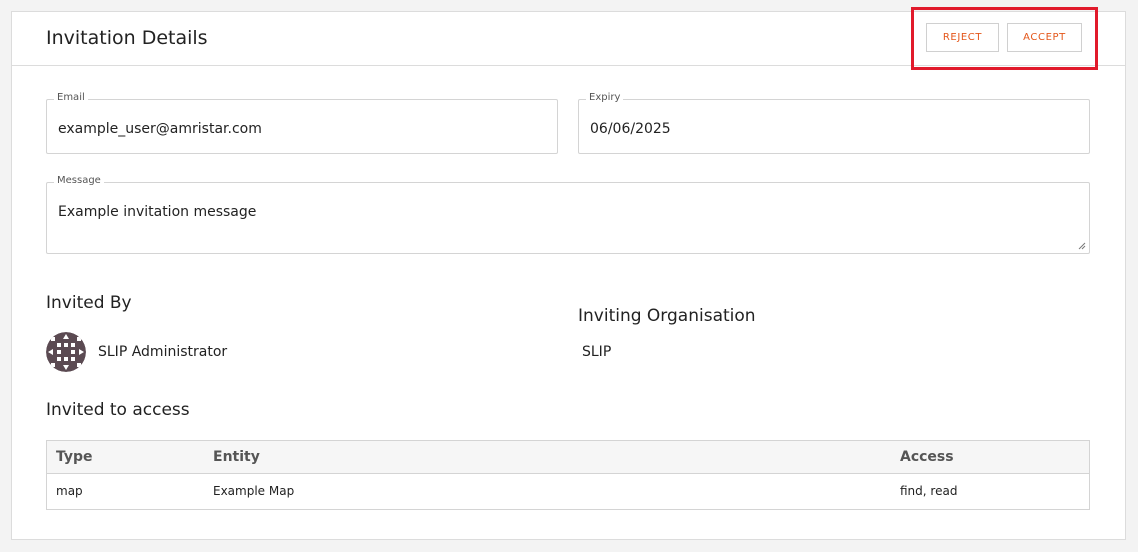 The image size is (1138, 552). What do you see at coordinates (236, 457) in the screenshot?
I see `column-header-entity: Entity` at bounding box center [236, 457].